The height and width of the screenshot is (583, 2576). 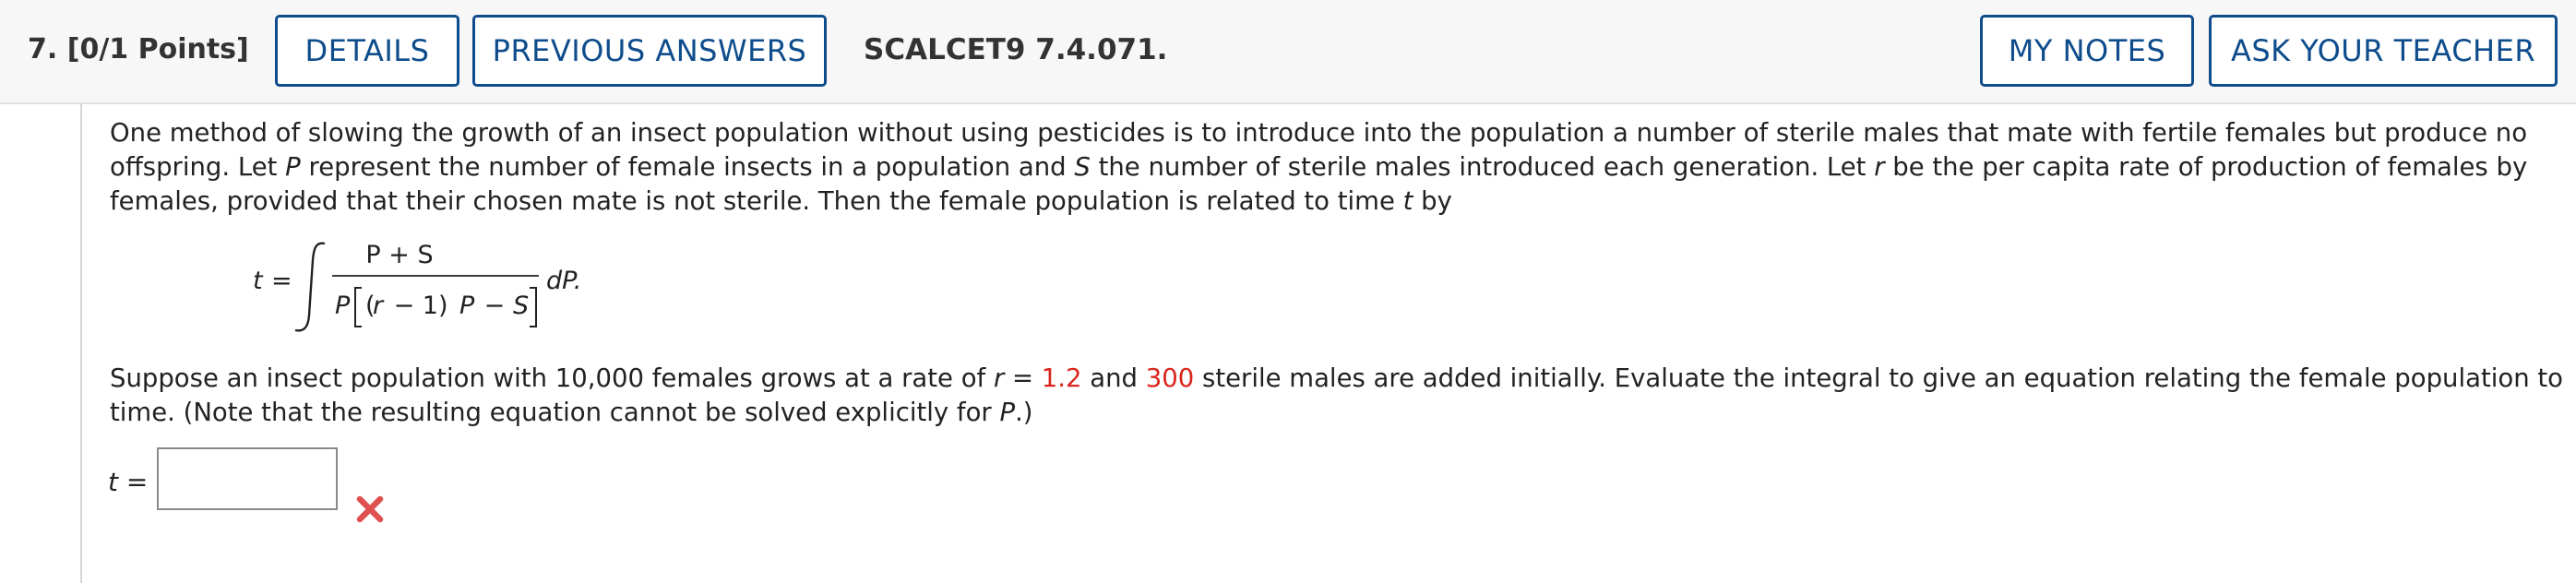 What do you see at coordinates (1407, 201) in the screenshot?
I see `var-t: t` at bounding box center [1407, 201].